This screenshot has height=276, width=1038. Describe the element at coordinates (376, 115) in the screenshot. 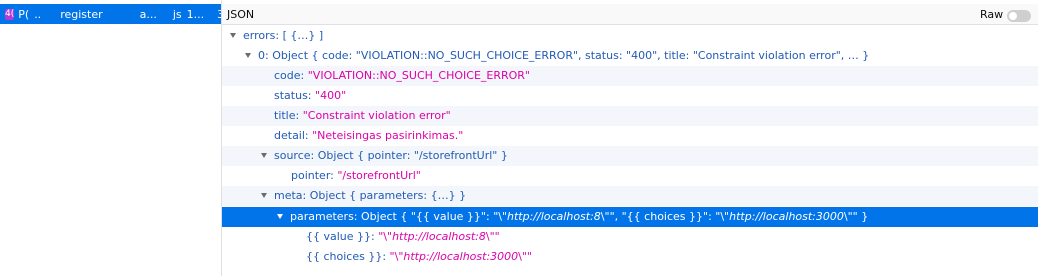

I see `tree-value: "Constraint violation error"` at that location.